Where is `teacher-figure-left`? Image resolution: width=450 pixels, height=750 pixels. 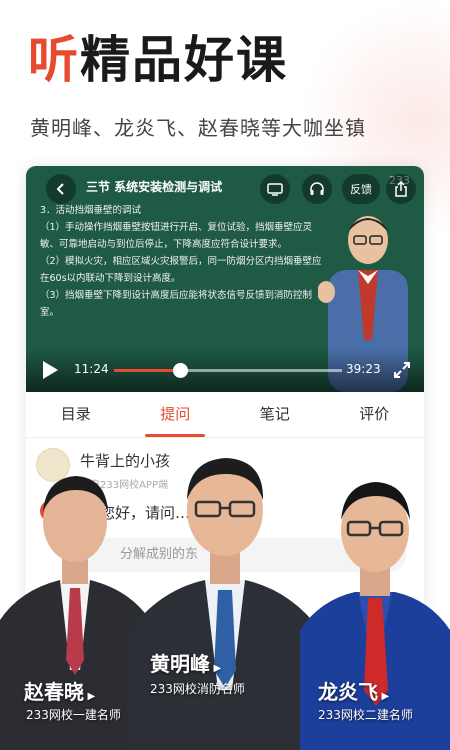
teacher-figure-left is located at coordinates (75, 613).